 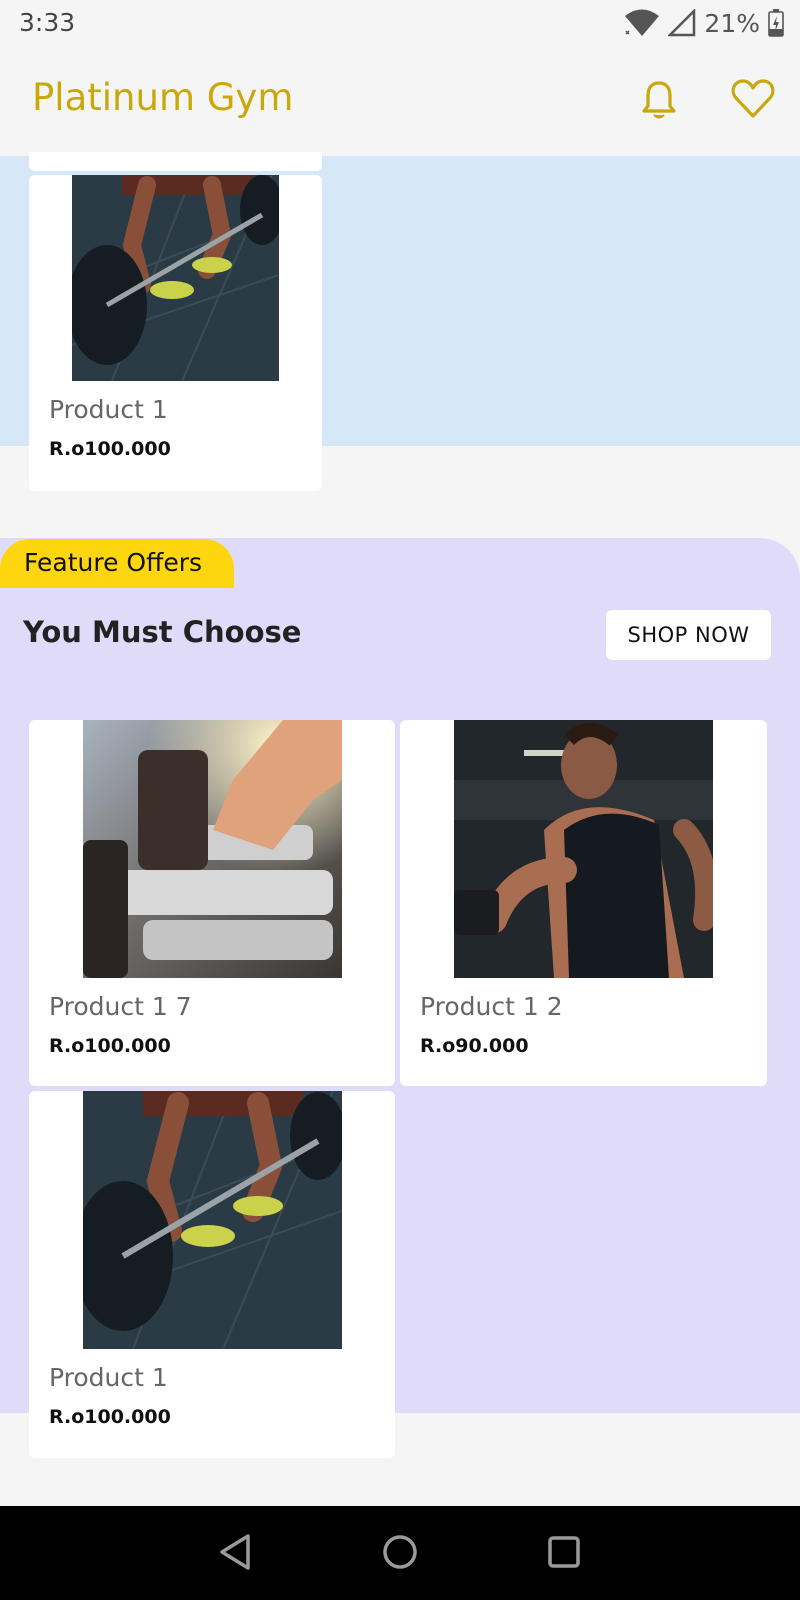 What do you see at coordinates (732, 23) in the screenshot?
I see `battery-percent: 21%` at bounding box center [732, 23].